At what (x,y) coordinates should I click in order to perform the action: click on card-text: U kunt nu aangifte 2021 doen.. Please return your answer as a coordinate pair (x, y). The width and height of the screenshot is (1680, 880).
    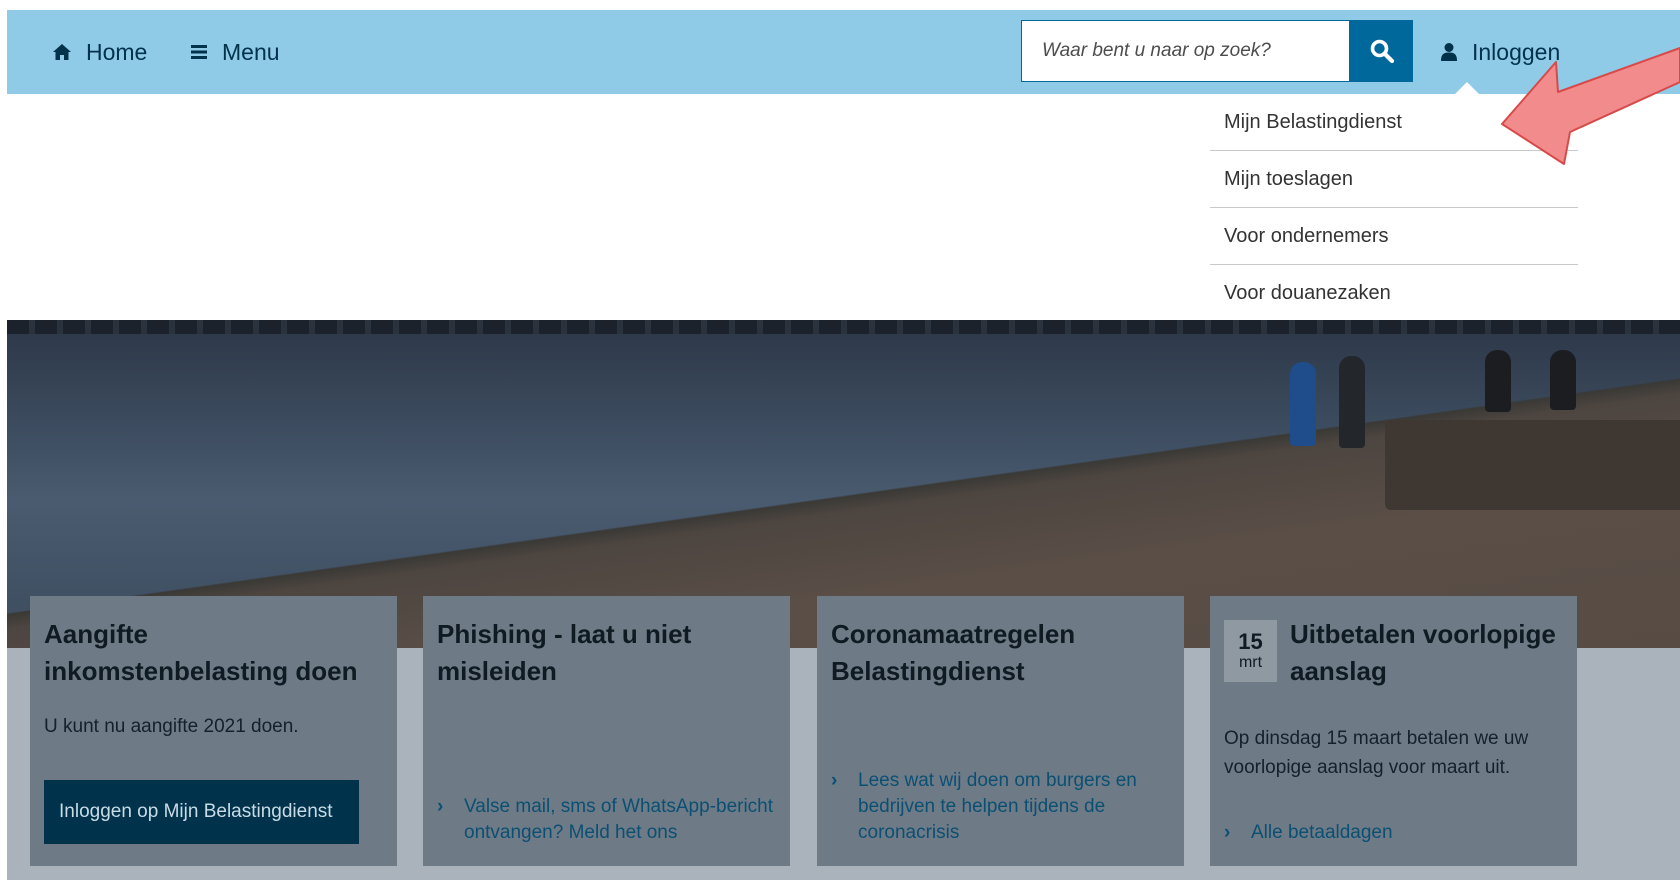
    Looking at the image, I should click on (171, 726).